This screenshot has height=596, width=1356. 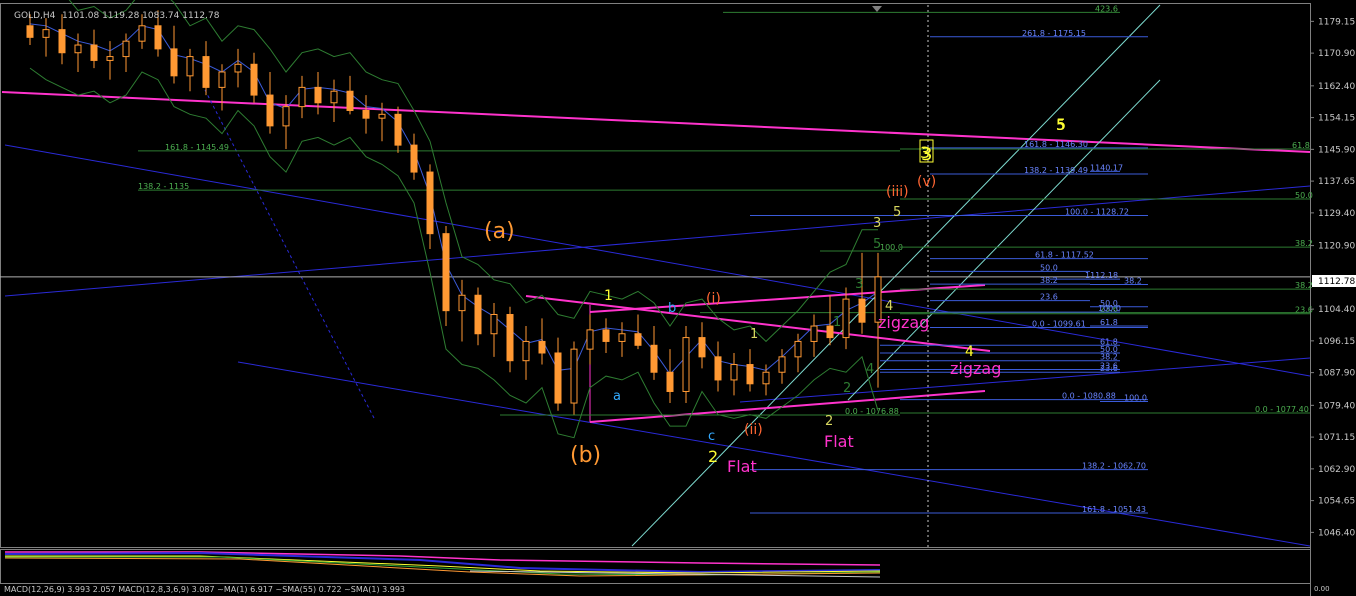 I want to click on indicator-frame, so click(x=655, y=566).